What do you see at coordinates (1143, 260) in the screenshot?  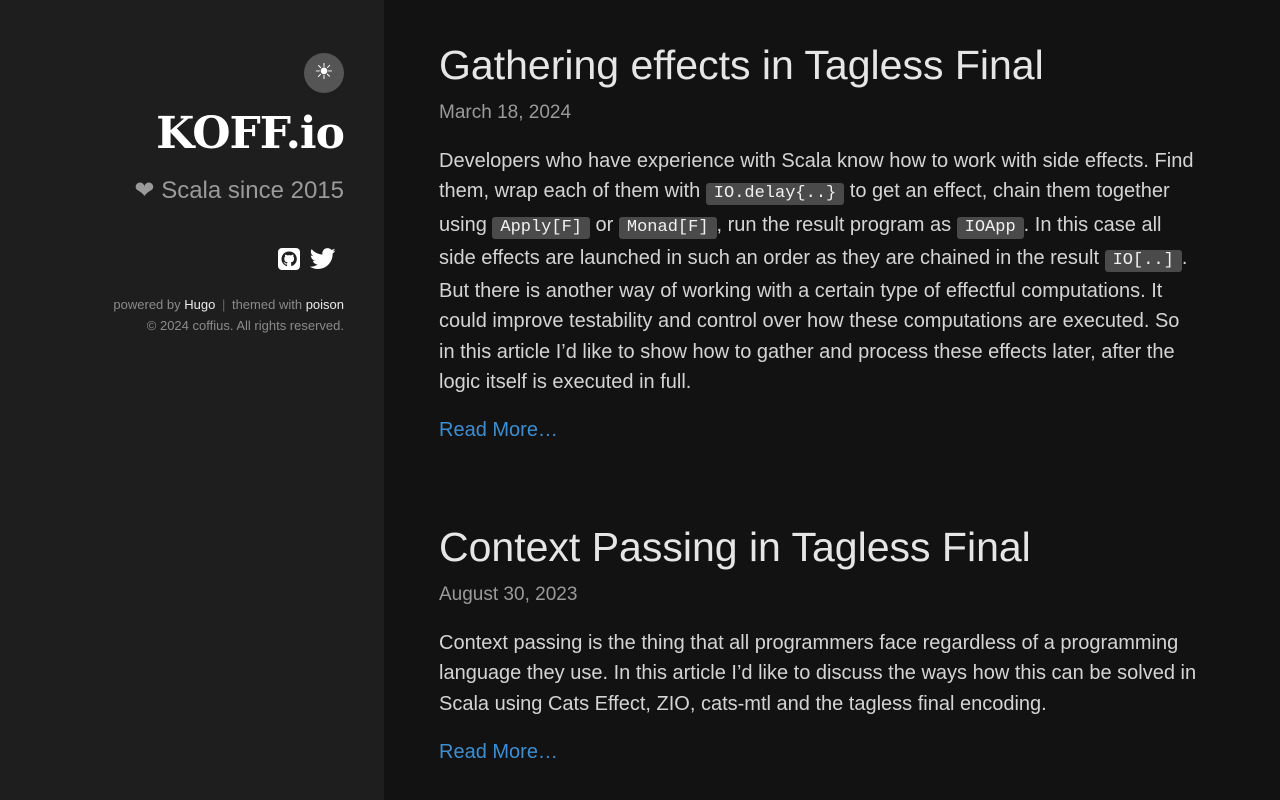 I see `code-snippet: IO[..]` at bounding box center [1143, 260].